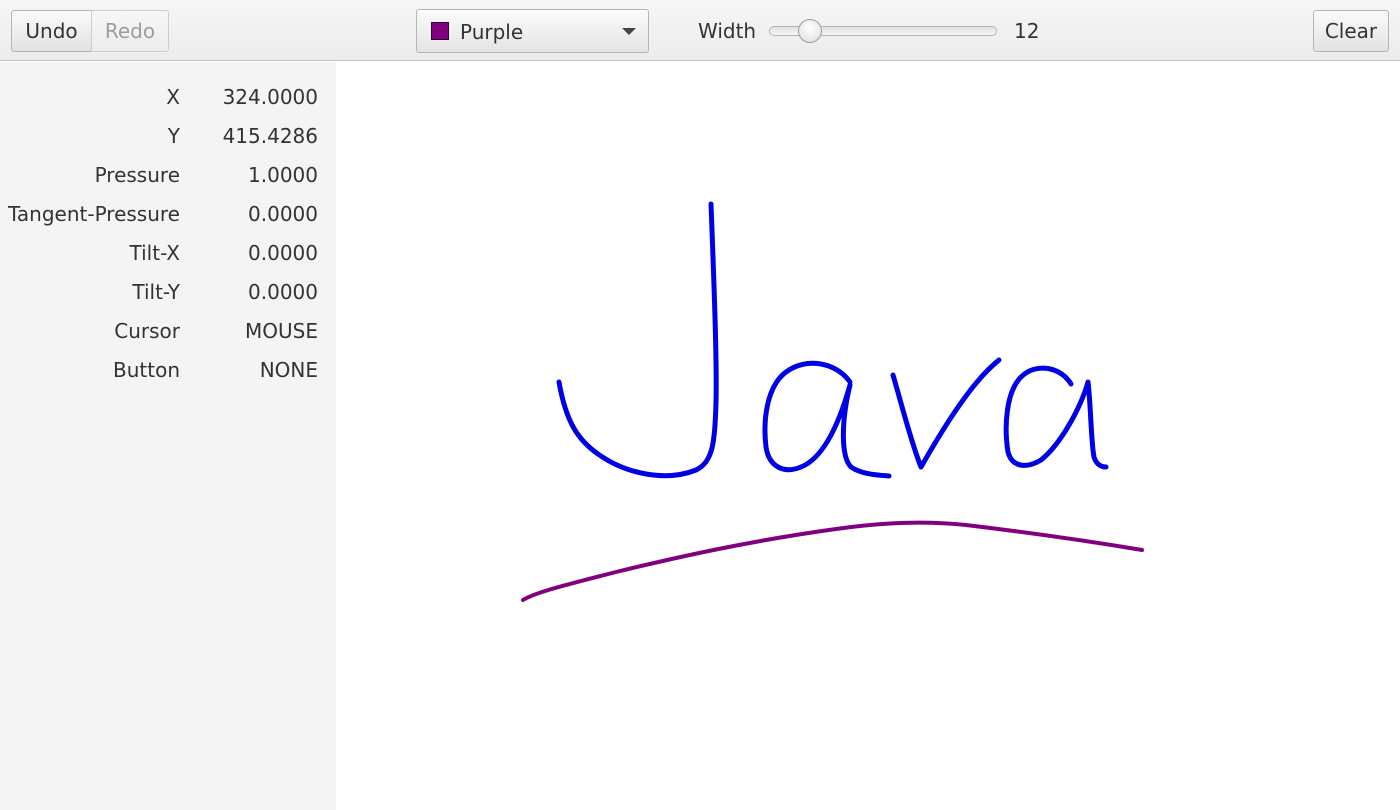 This screenshot has height=810, width=1400. Describe the element at coordinates (146, 370) in the screenshot. I see `property-name: Button` at that location.